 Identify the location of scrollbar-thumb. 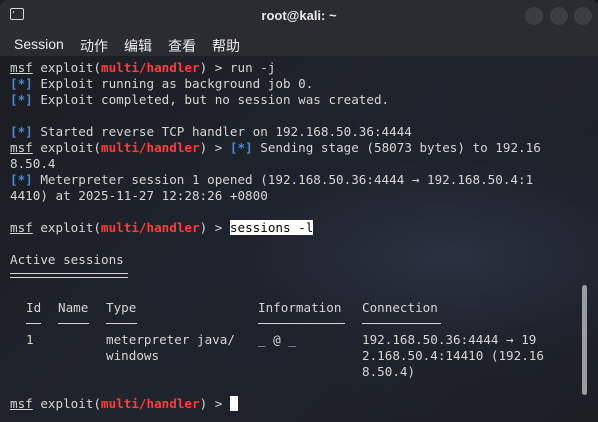
(584, 340).